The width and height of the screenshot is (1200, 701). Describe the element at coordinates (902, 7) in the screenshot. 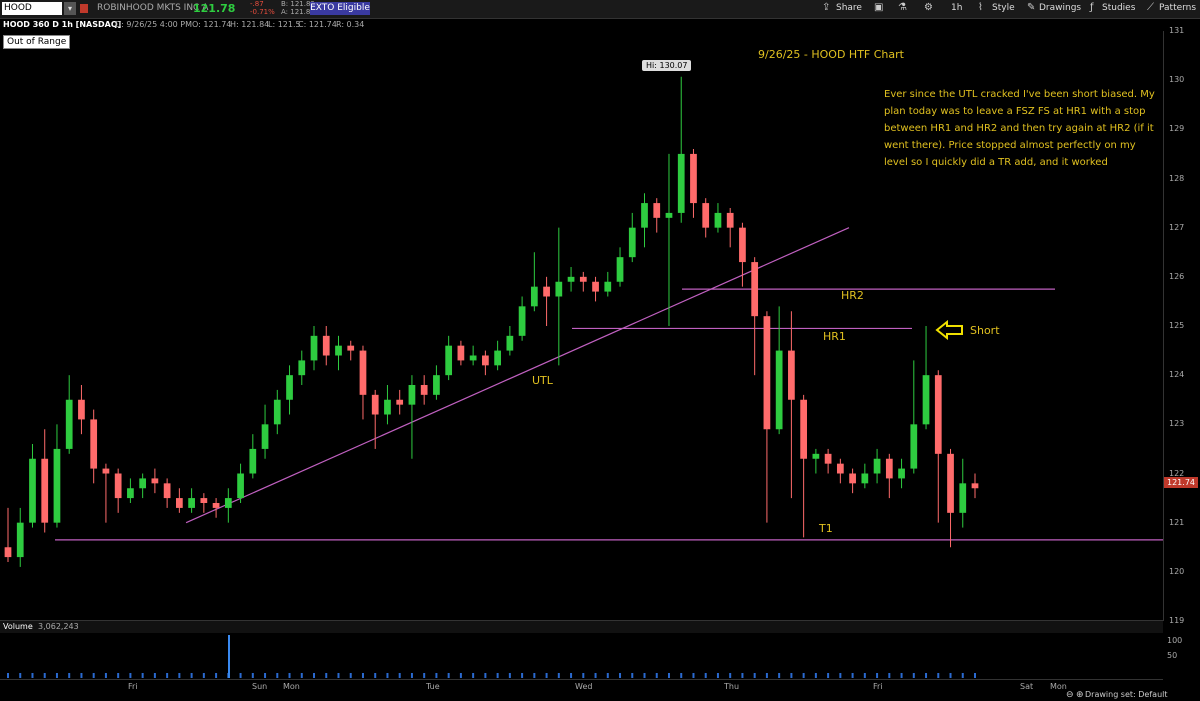

I see `flask-icon: ⚗` at that location.